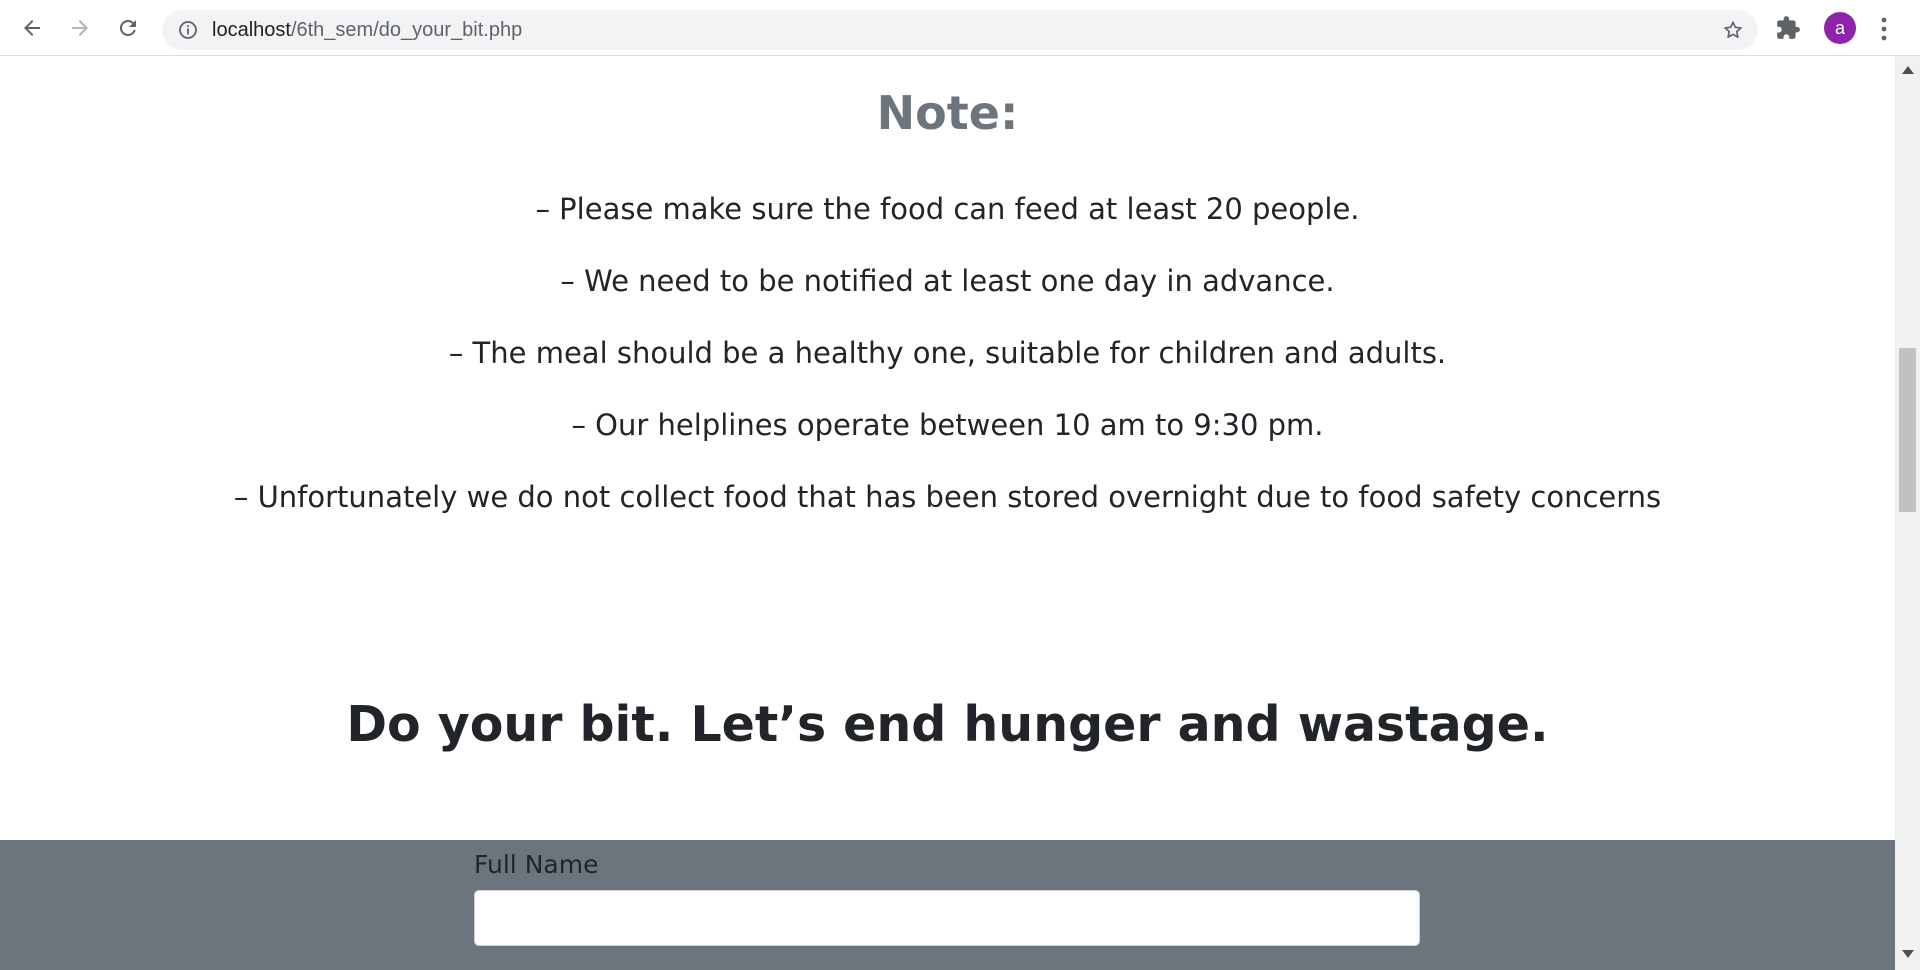 The height and width of the screenshot is (970, 1920). I want to click on note-heading: Note:, so click(947, 113).